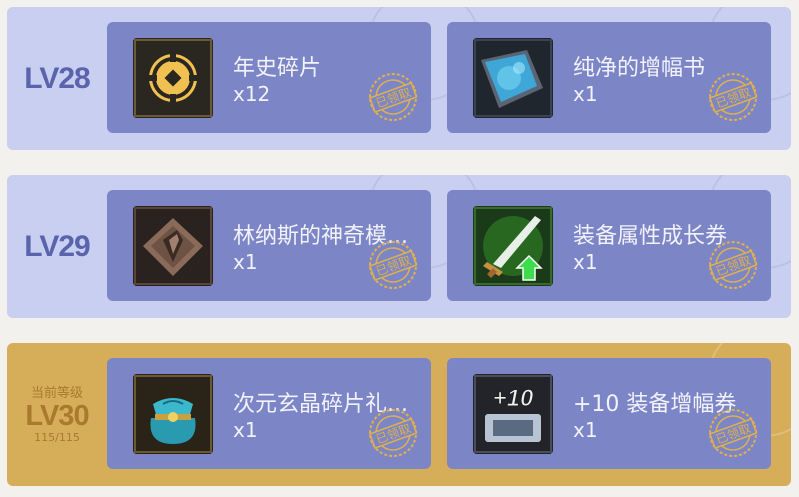  I want to click on level-label-block: LV29, so click(57, 246).